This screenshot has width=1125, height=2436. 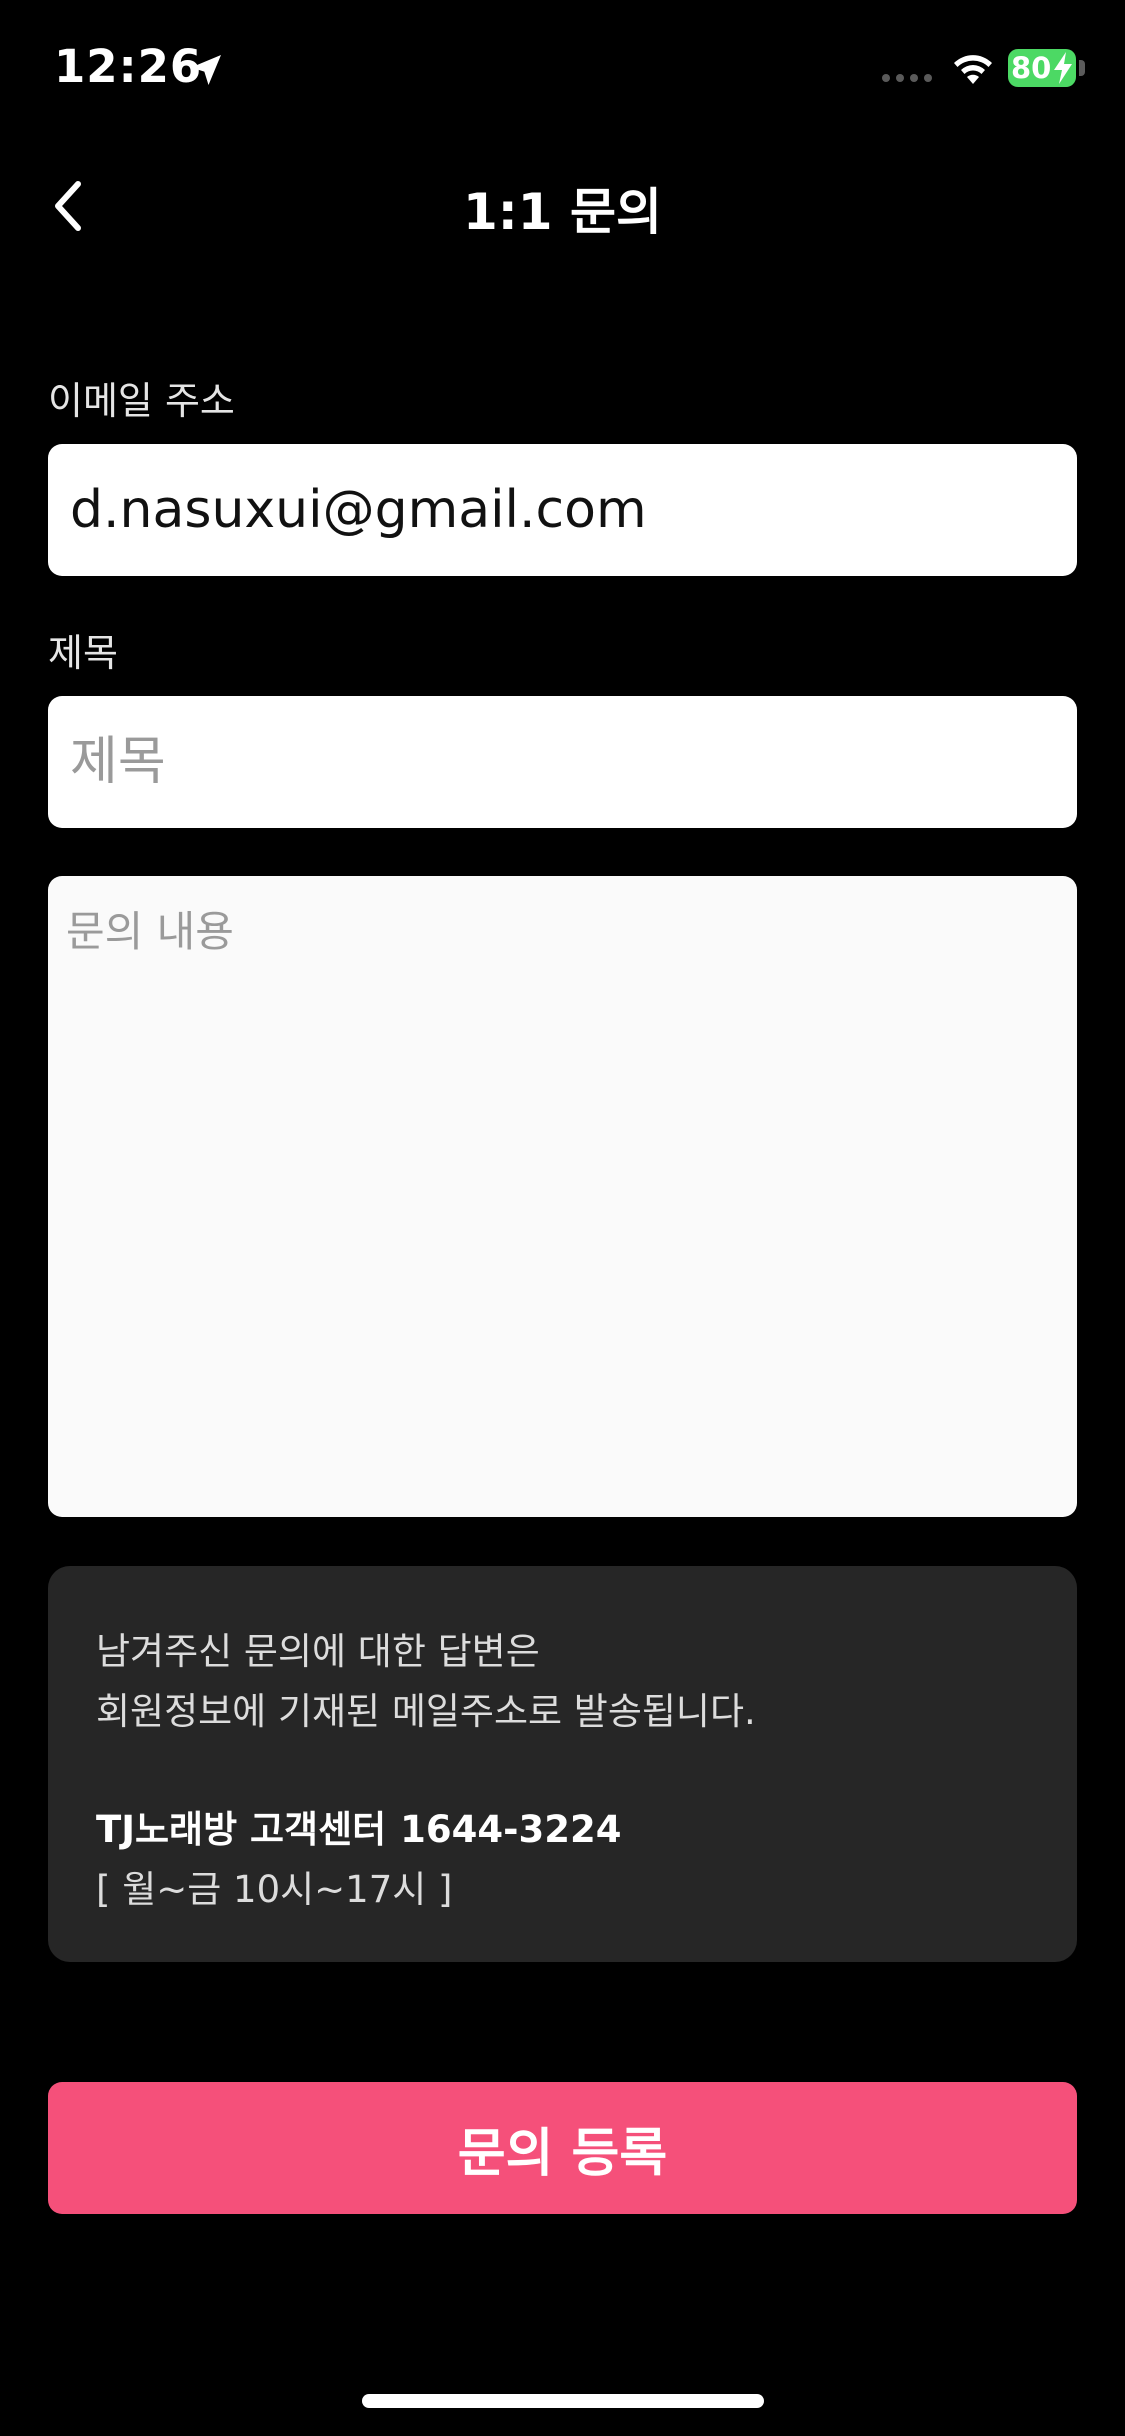 I want to click on info-line-2: 회원정보에 기재된 메일주소로 발송됩니다., so click(x=426, y=1711).